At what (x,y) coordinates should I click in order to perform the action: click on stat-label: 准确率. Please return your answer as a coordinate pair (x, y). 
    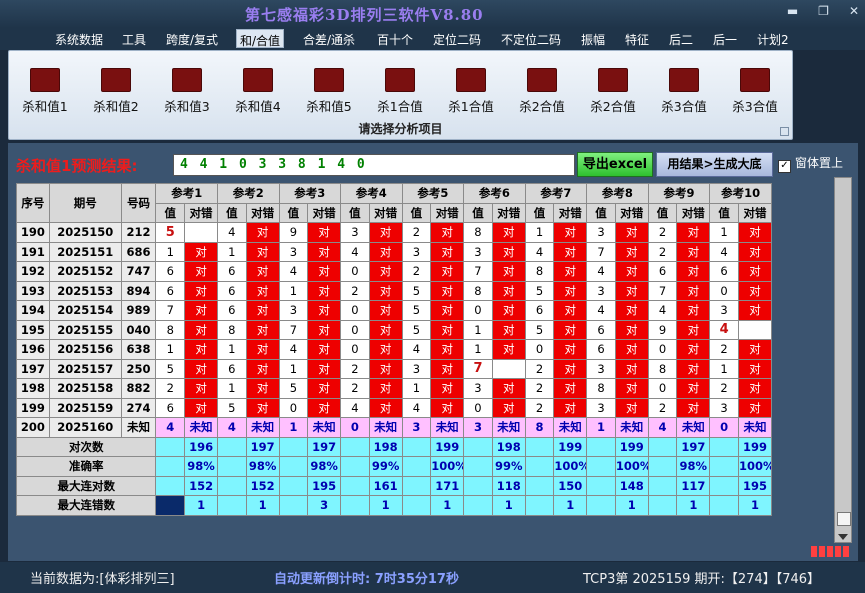
    Looking at the image, I should click on (86, 466).